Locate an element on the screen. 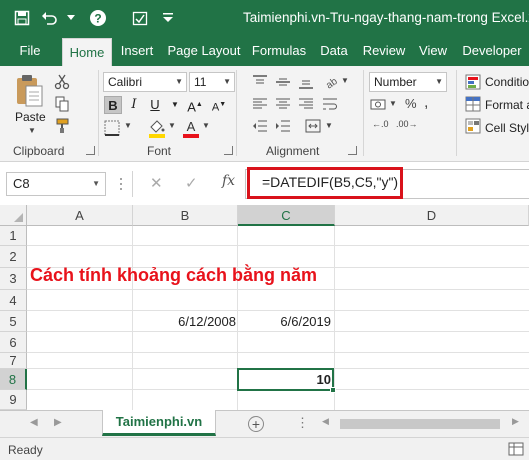 This screenshot has width=529, height=460. italic-button: I is located at coordinates (134, 105).